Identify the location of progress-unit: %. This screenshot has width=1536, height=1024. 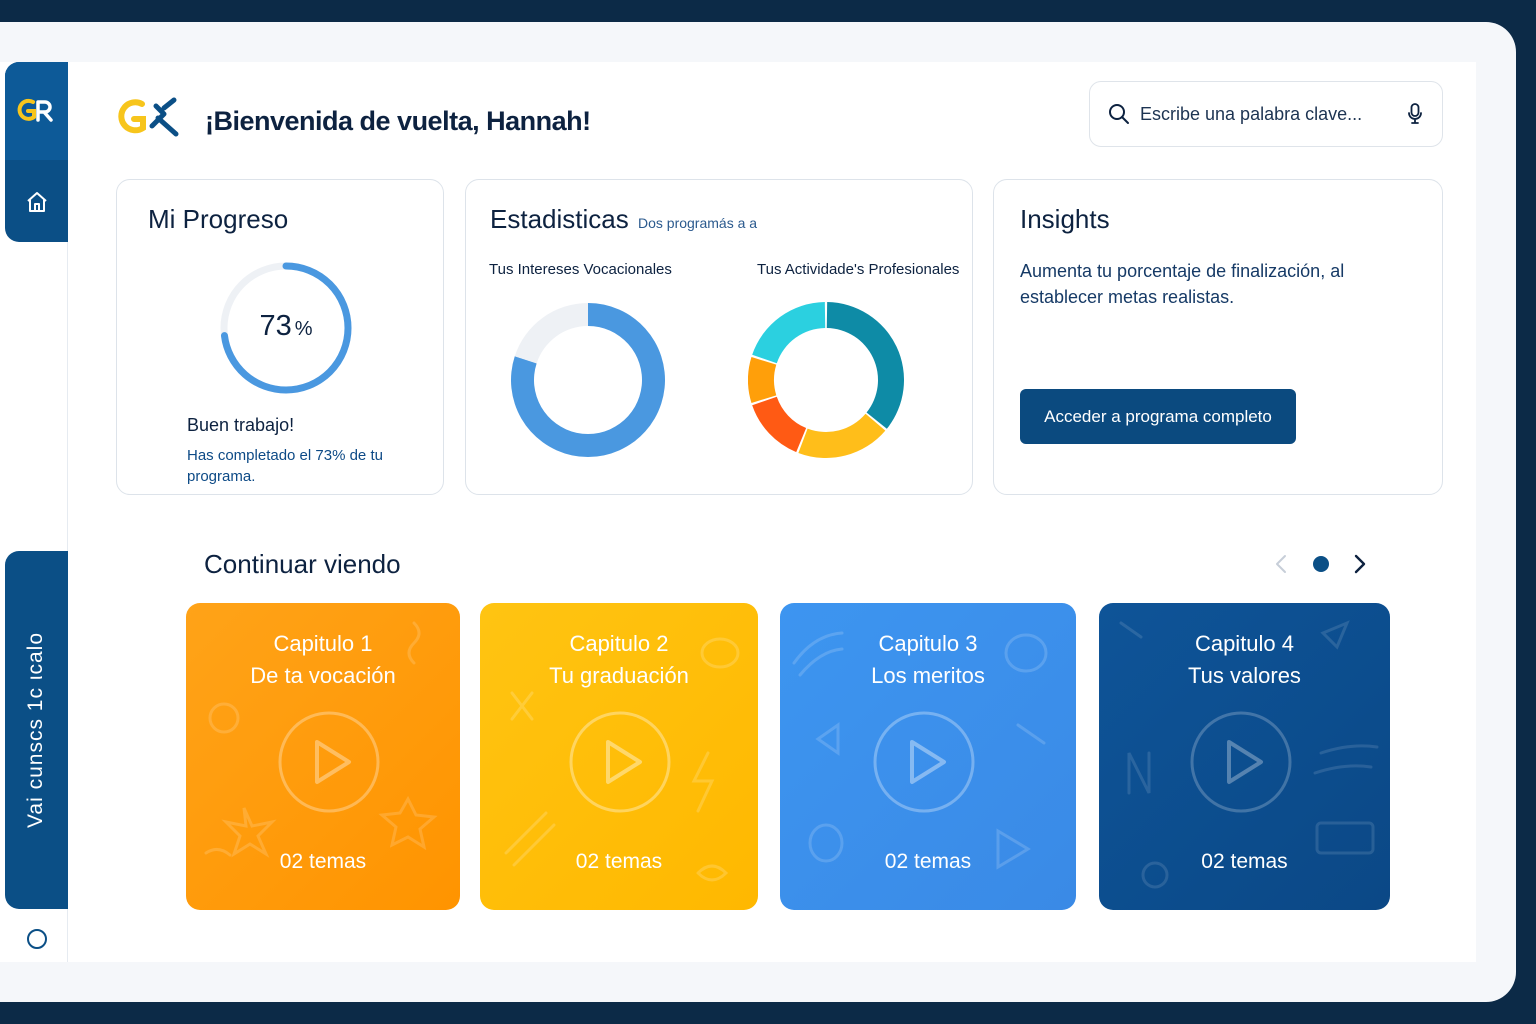
(303, 329).